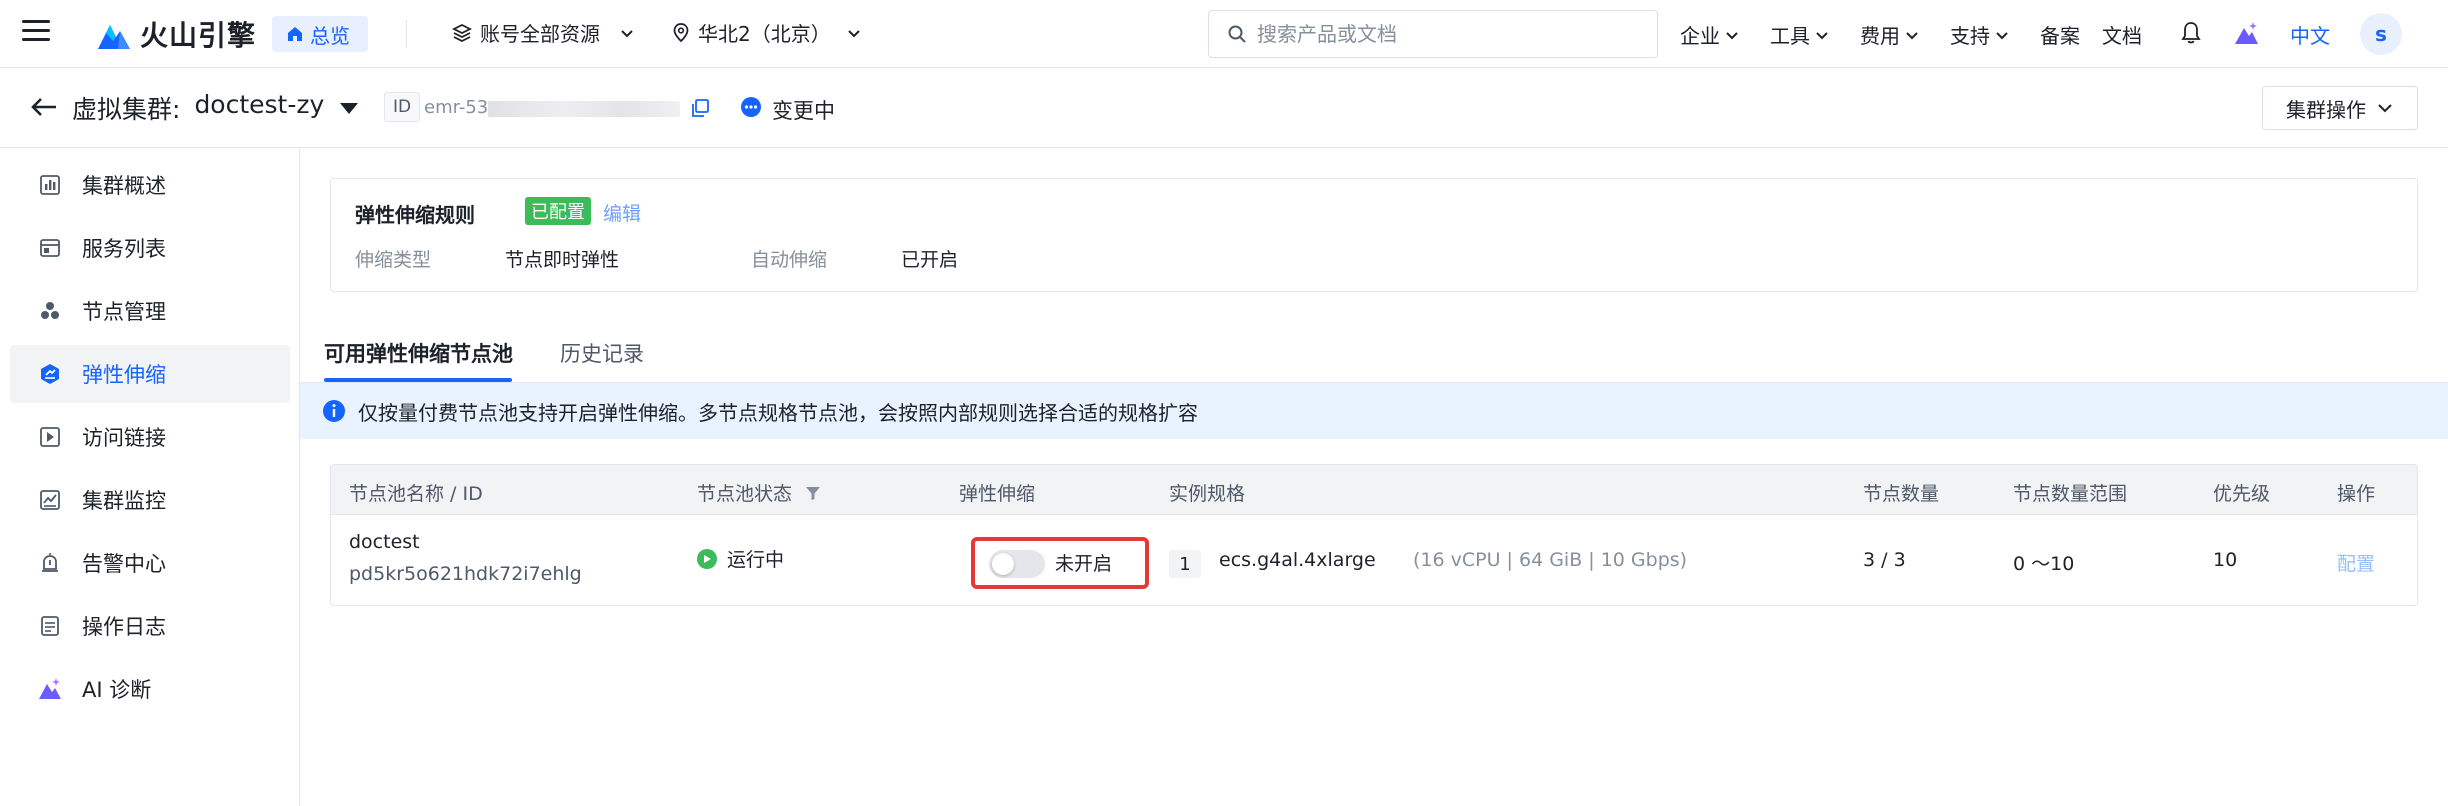 The image size is (2448, 806). Describe the element at coordinates (622, 212) in the screenshot. I see `edit-rule-link: 编辑` at that location.